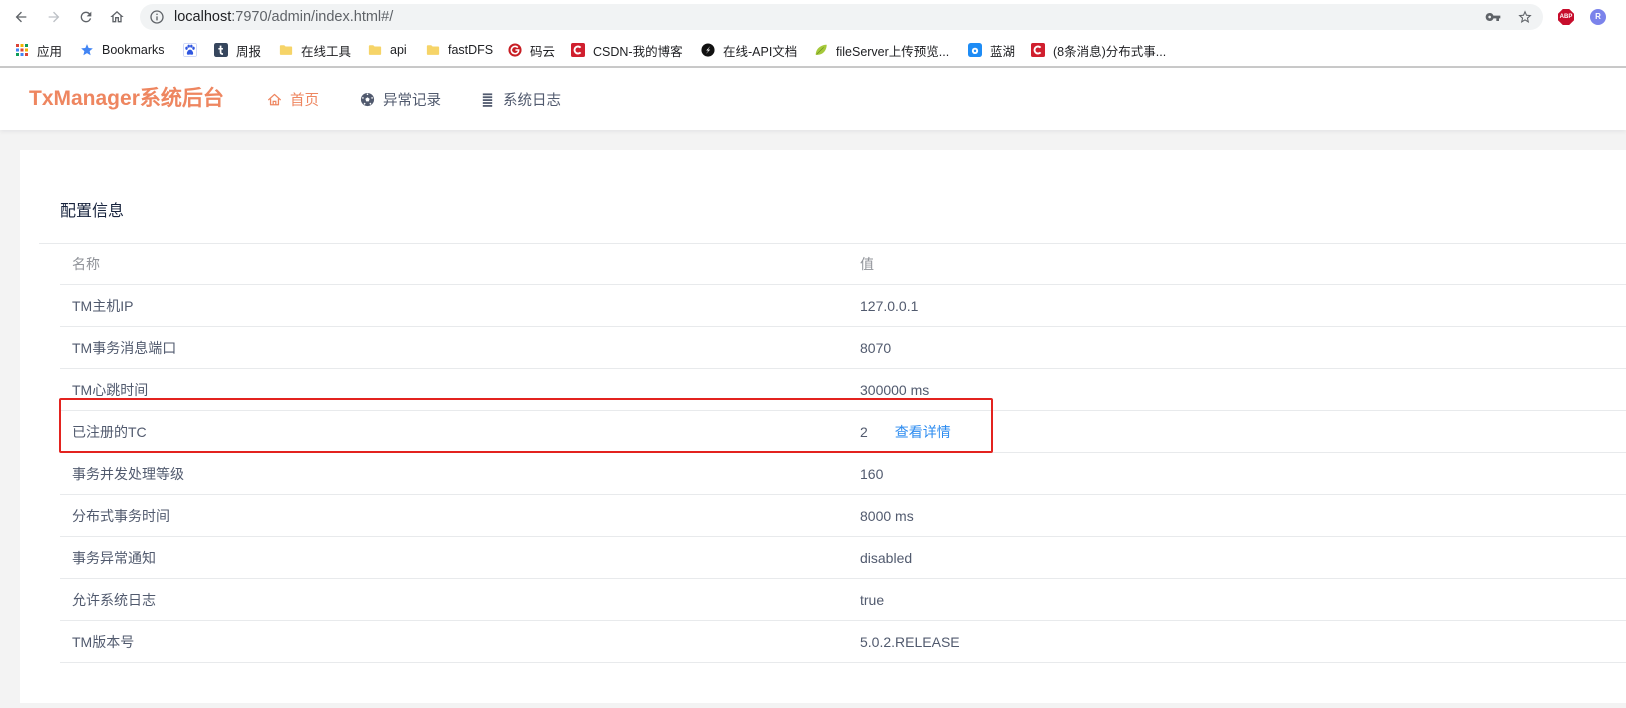 The width and height of the screenshot is (1626, 708). What do you see at coordinates (821, 50) in the screenshot?
I see `leaf-icon` at bounding box center [821, 50].